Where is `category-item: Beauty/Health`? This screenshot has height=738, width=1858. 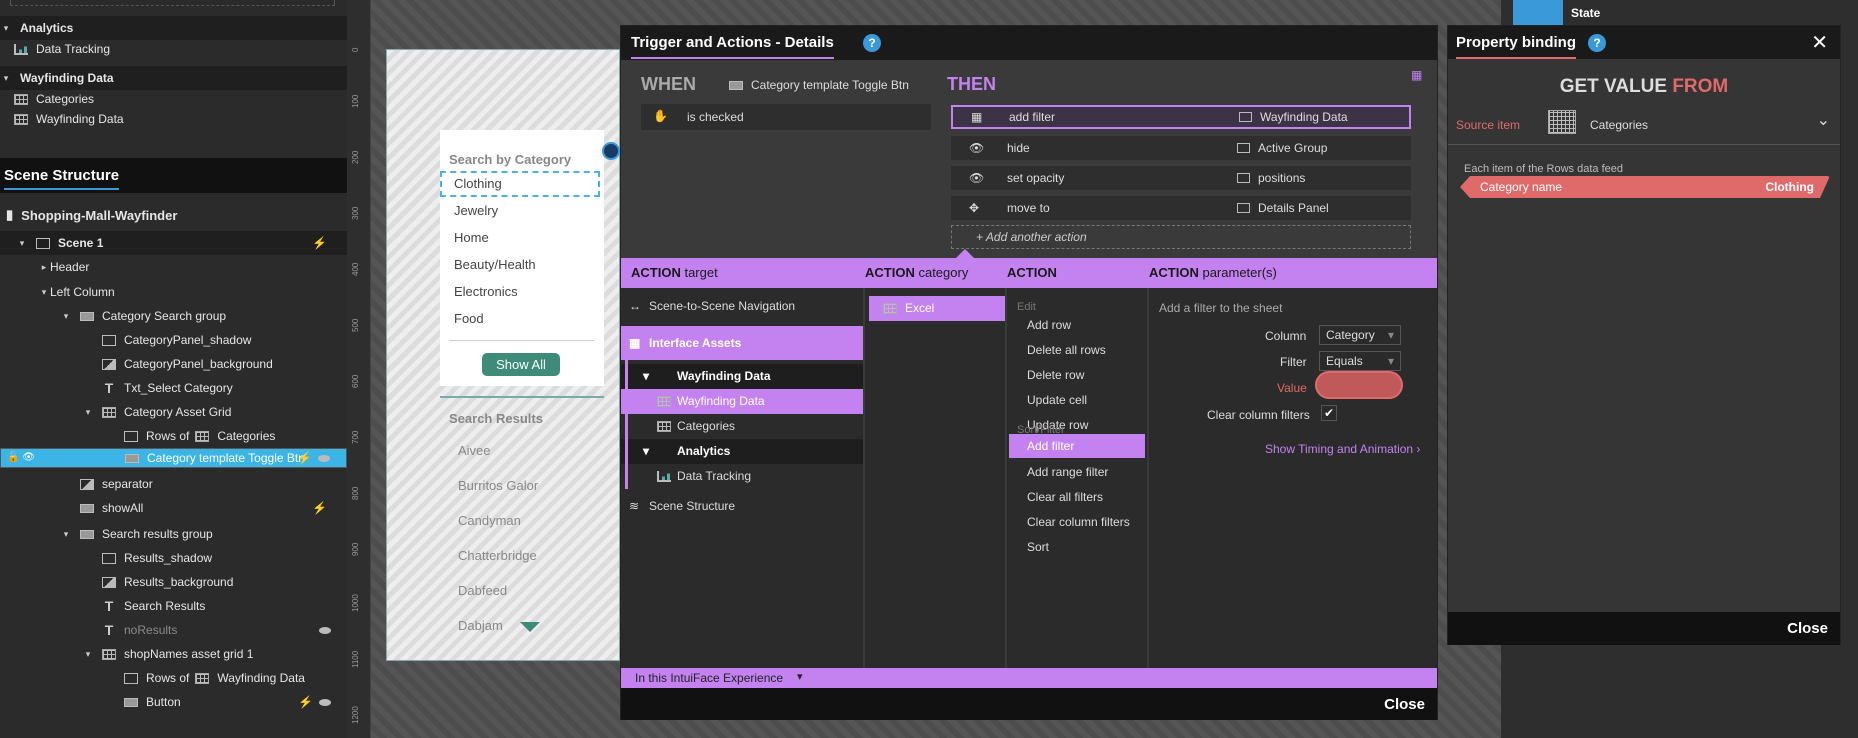
category-item: Beauty/Health is located at coordinates (495, 264).